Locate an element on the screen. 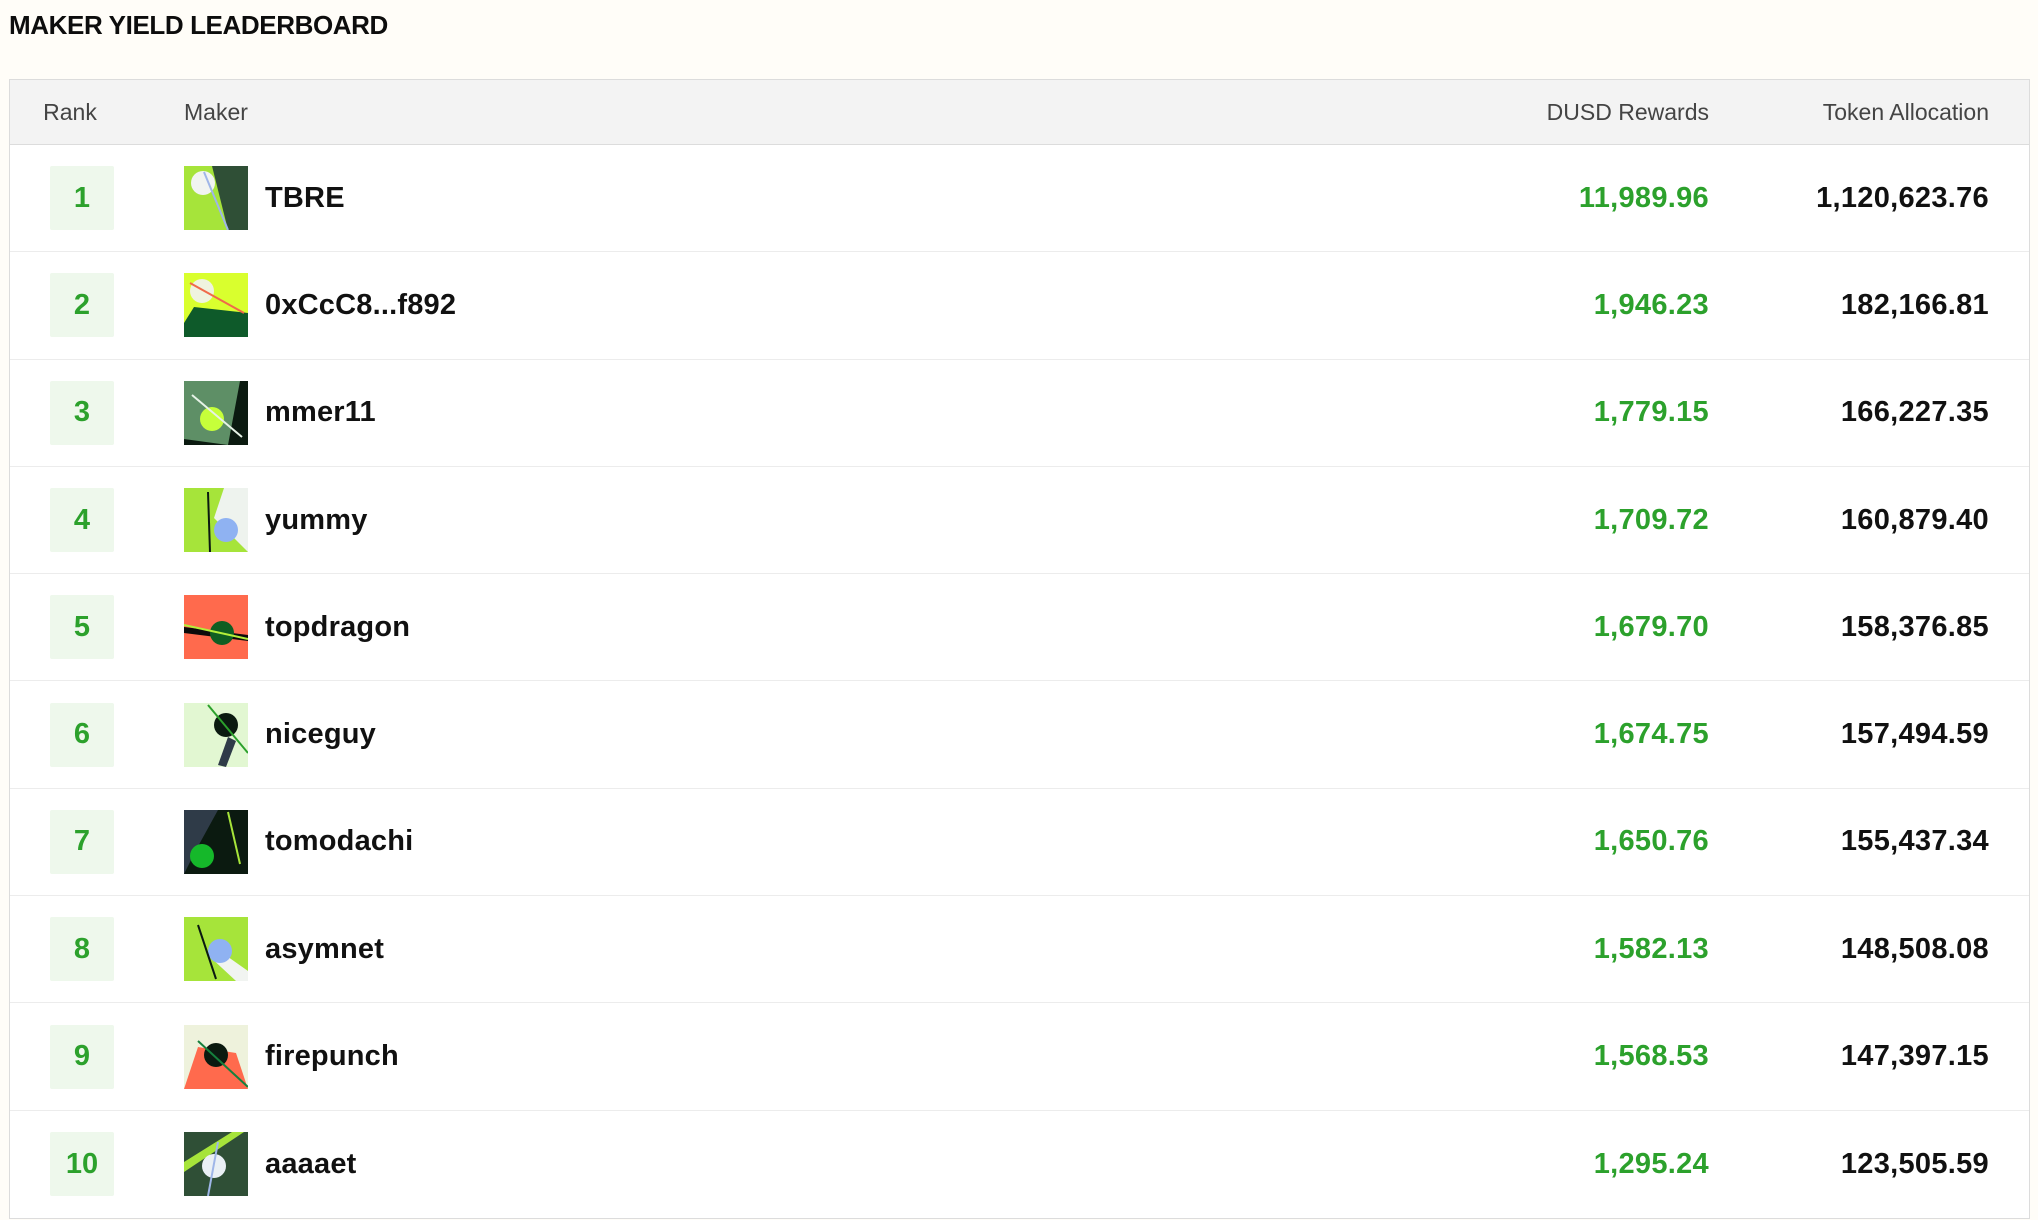  header-maker: Maker is located at coordinates (739, 112).